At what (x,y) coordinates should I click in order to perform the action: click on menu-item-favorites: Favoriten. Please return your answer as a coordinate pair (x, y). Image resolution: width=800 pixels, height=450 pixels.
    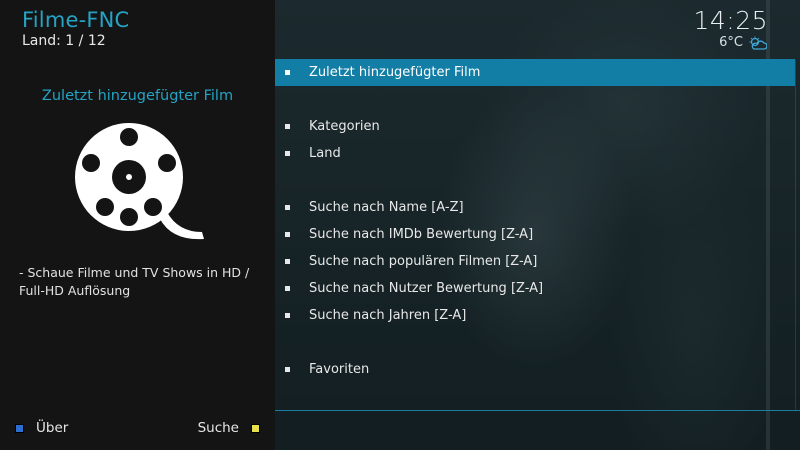
    Looking at the image, I should click on (535, 369).